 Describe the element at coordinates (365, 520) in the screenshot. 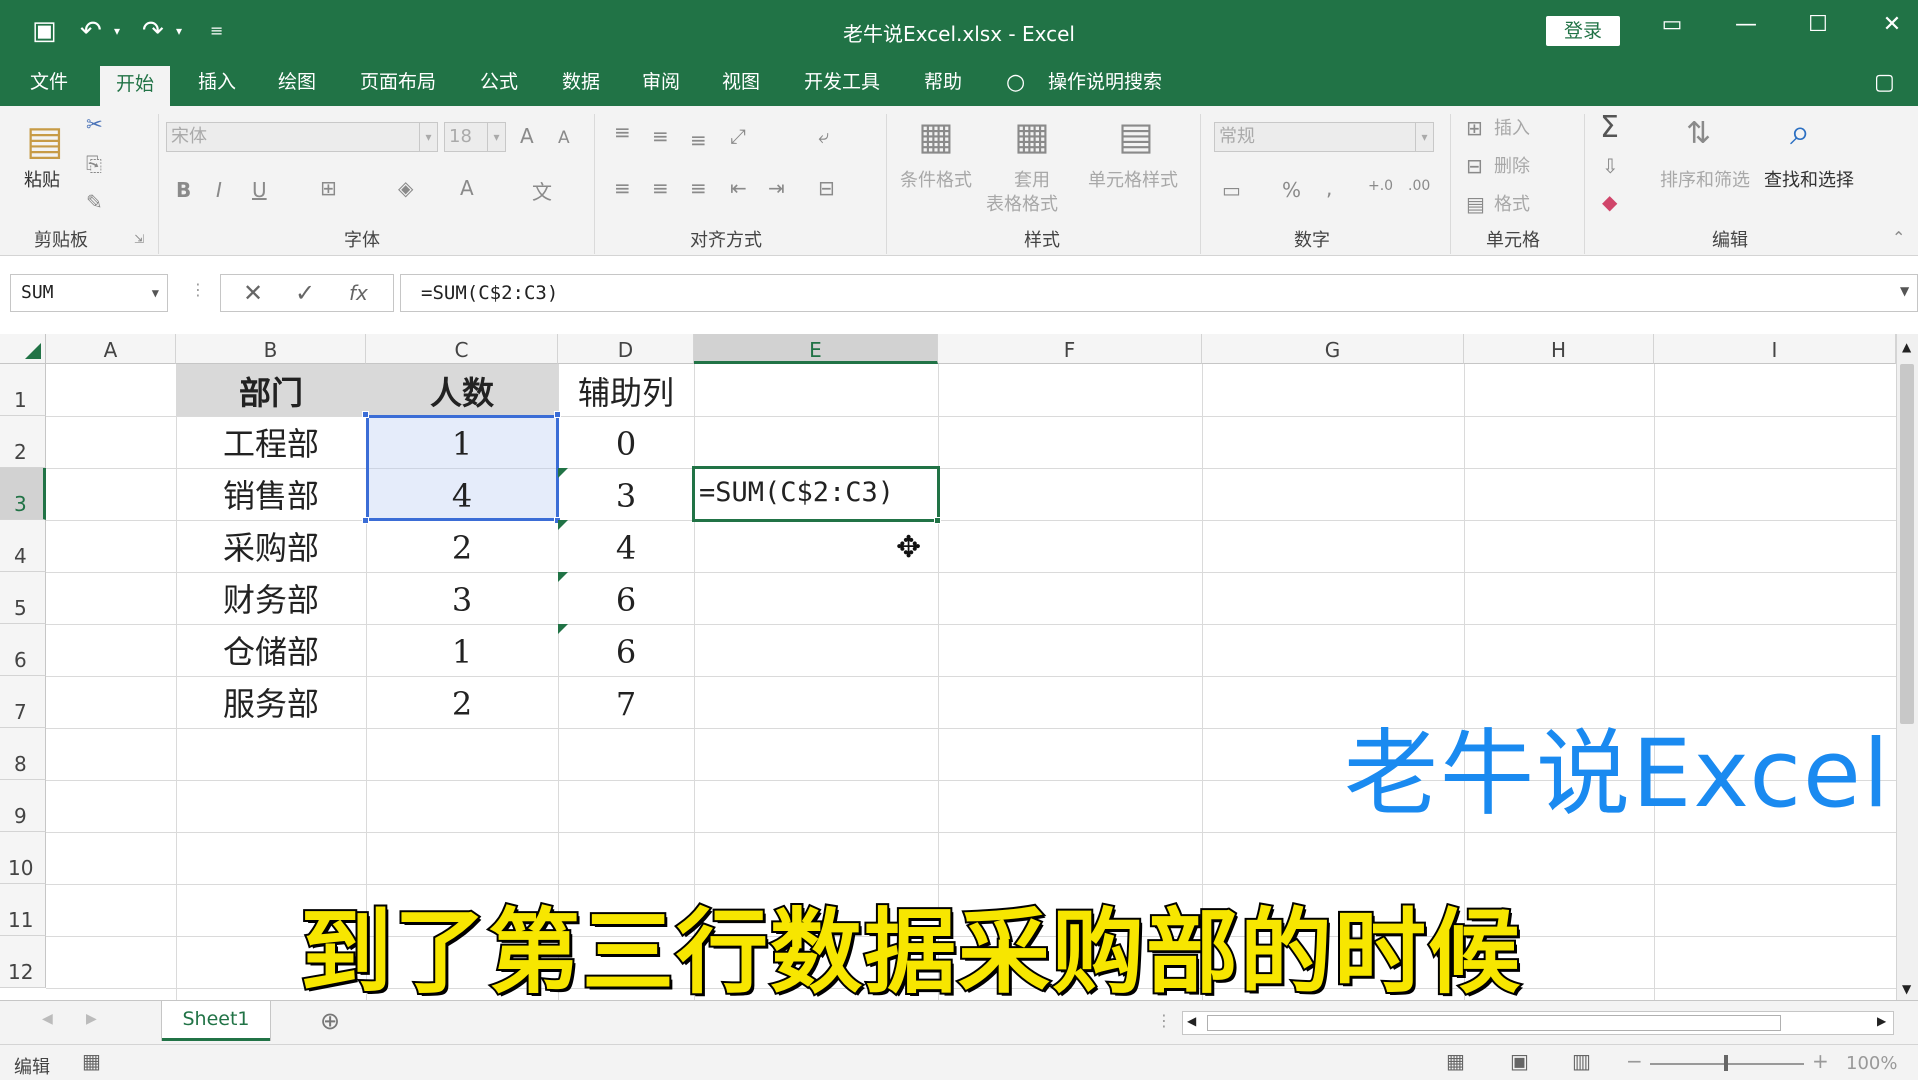

I see `range-handle` at that location.